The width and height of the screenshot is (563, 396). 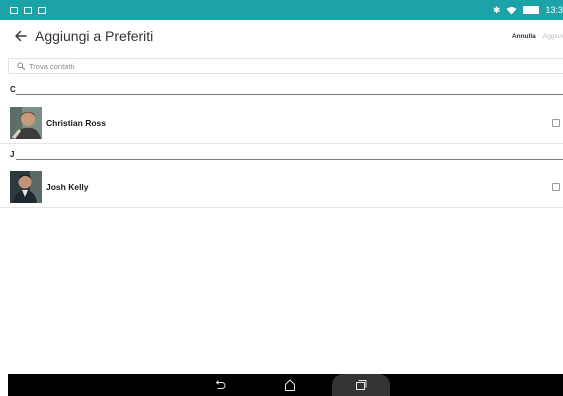 I want to click on top-bar: Aggiungi a Preferiti Annulla Aggiun, so click(x=281, y=36).